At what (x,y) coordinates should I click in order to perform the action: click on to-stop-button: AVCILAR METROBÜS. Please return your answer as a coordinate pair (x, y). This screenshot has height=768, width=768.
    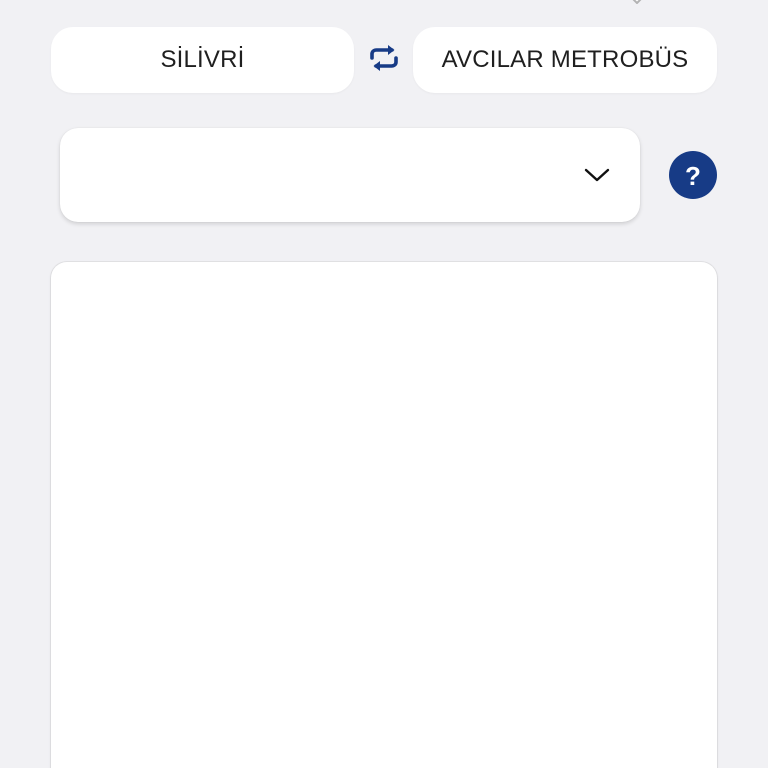
    Looking at the image, I should click on (565, 60).